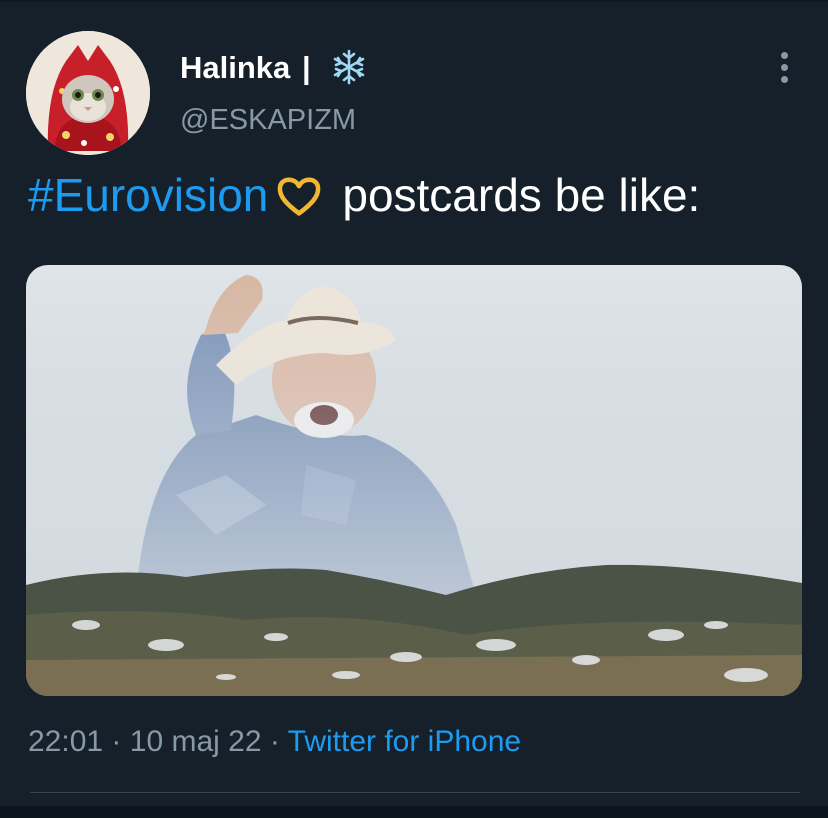 This screenshot has height=818, width=828. I want to click on post-text: postcards be like:, so click(521, 195).